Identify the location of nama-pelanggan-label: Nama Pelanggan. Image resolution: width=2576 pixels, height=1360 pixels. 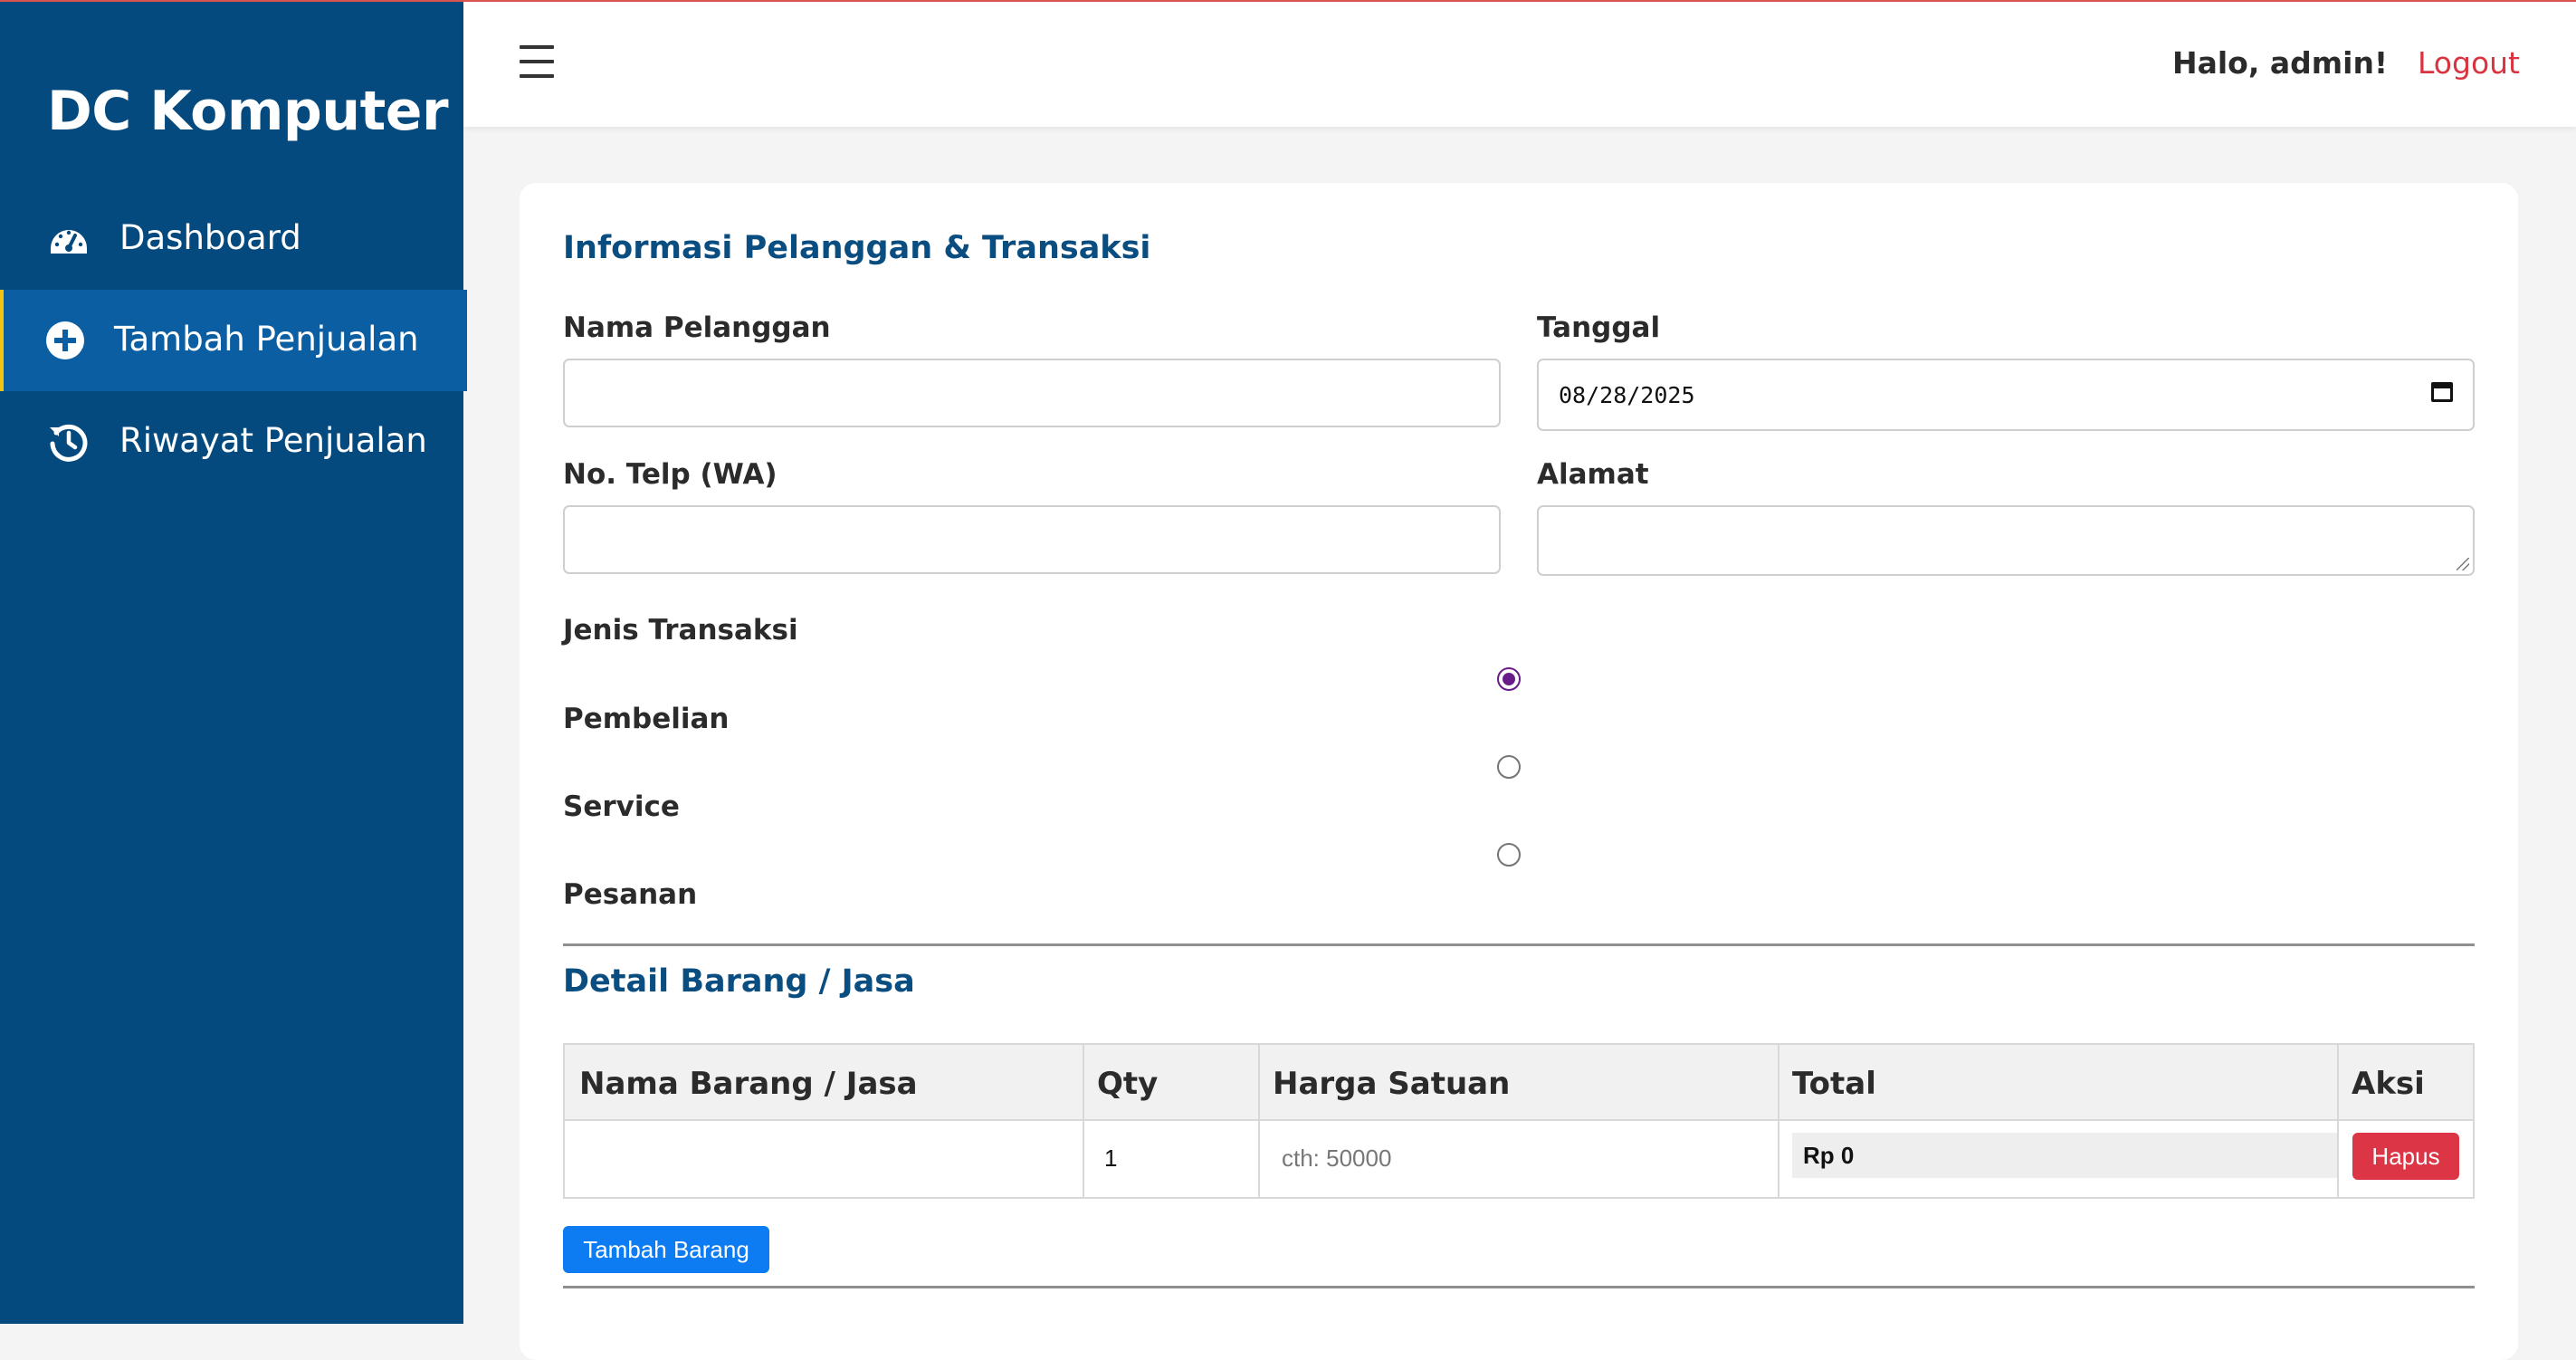
(697, 328).